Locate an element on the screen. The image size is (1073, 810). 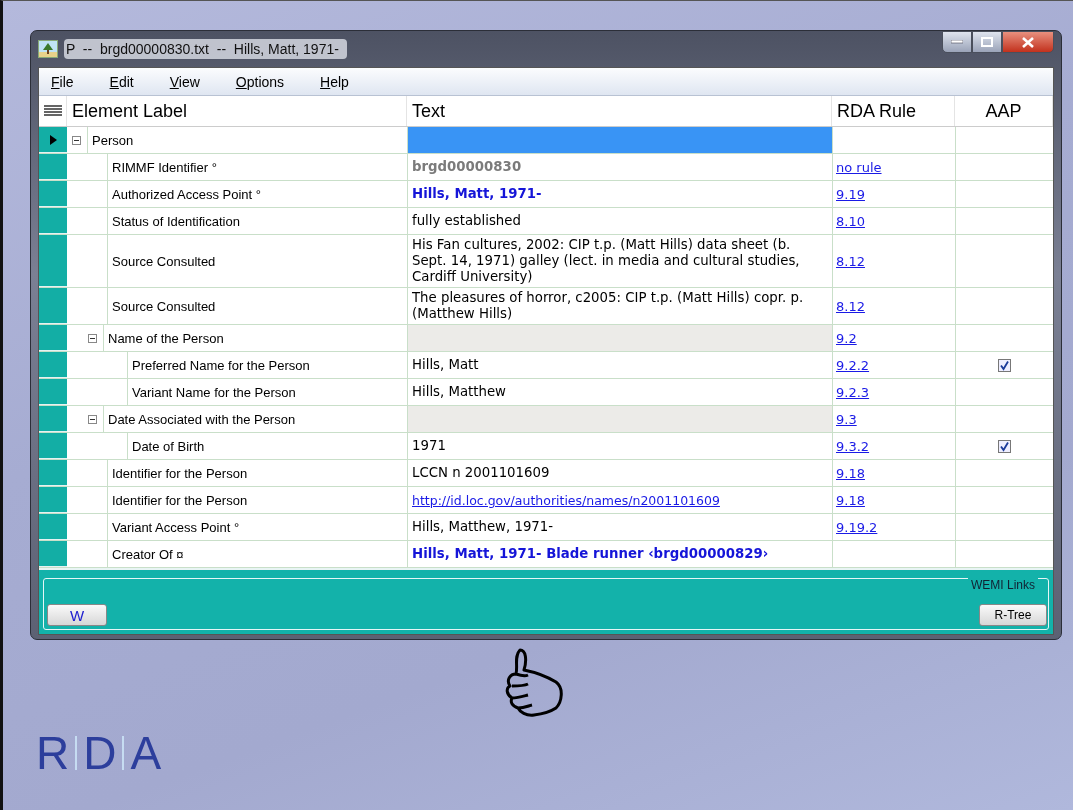
value-text: The pleasures of horror, c2005: CIP t.p. (Matt Hills) copr. p. (Matthew Hills) is located at coordinates (608, 306).